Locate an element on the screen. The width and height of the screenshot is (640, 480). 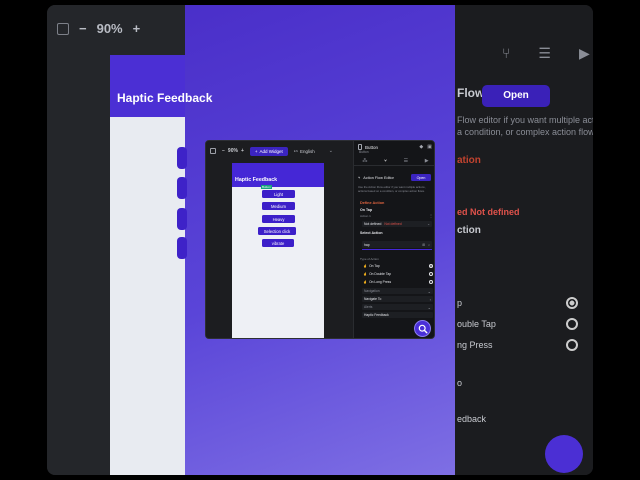
trigger-on-long-press: ☝ On Long Press is located at coordinates (398, 281).